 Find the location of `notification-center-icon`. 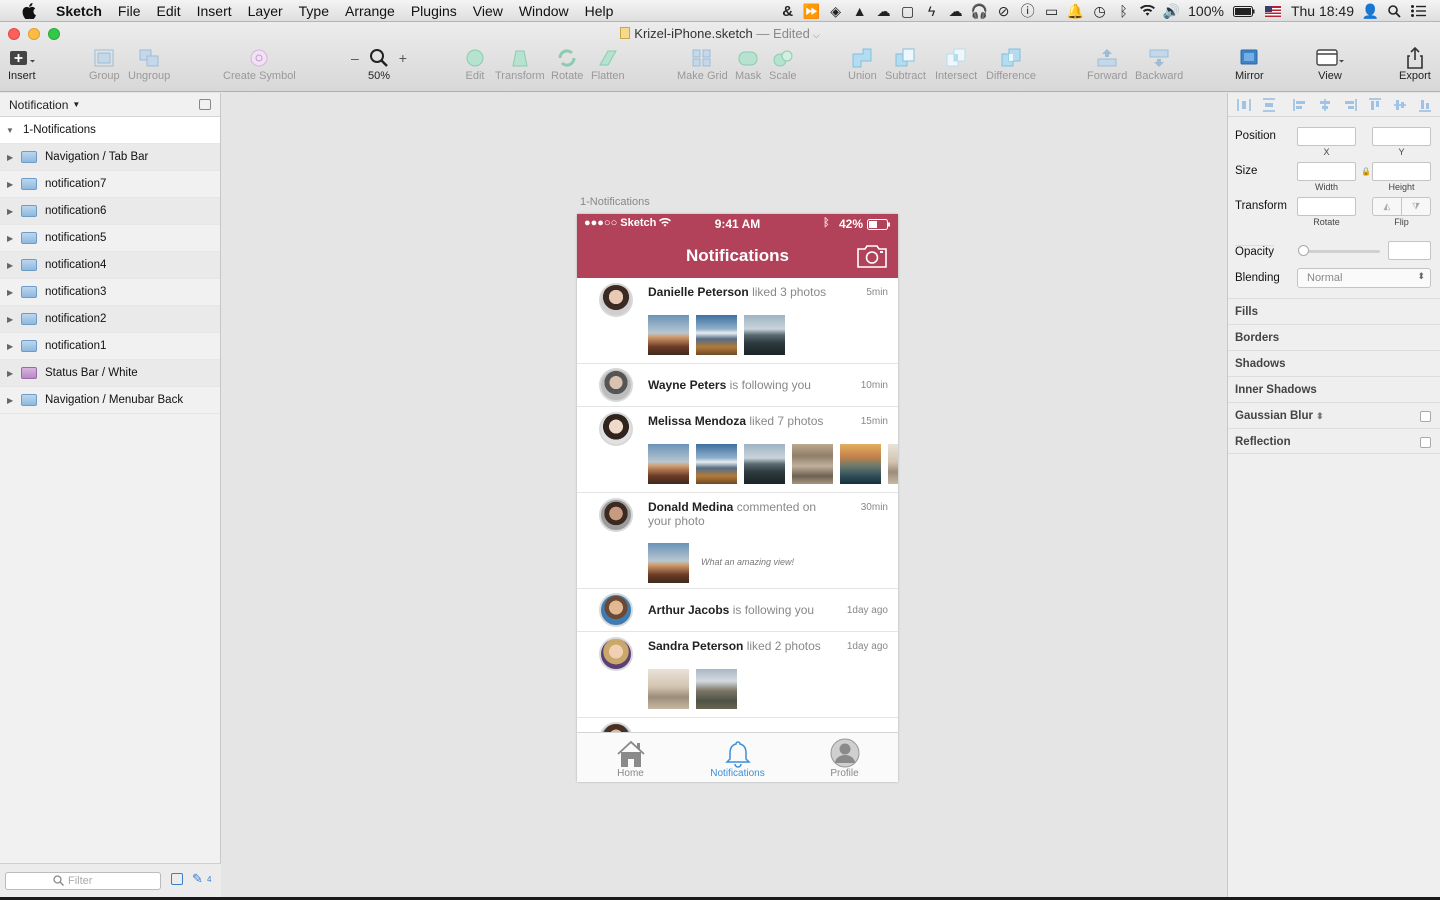

notification-center-icon is located at coordinates (1418, 11).